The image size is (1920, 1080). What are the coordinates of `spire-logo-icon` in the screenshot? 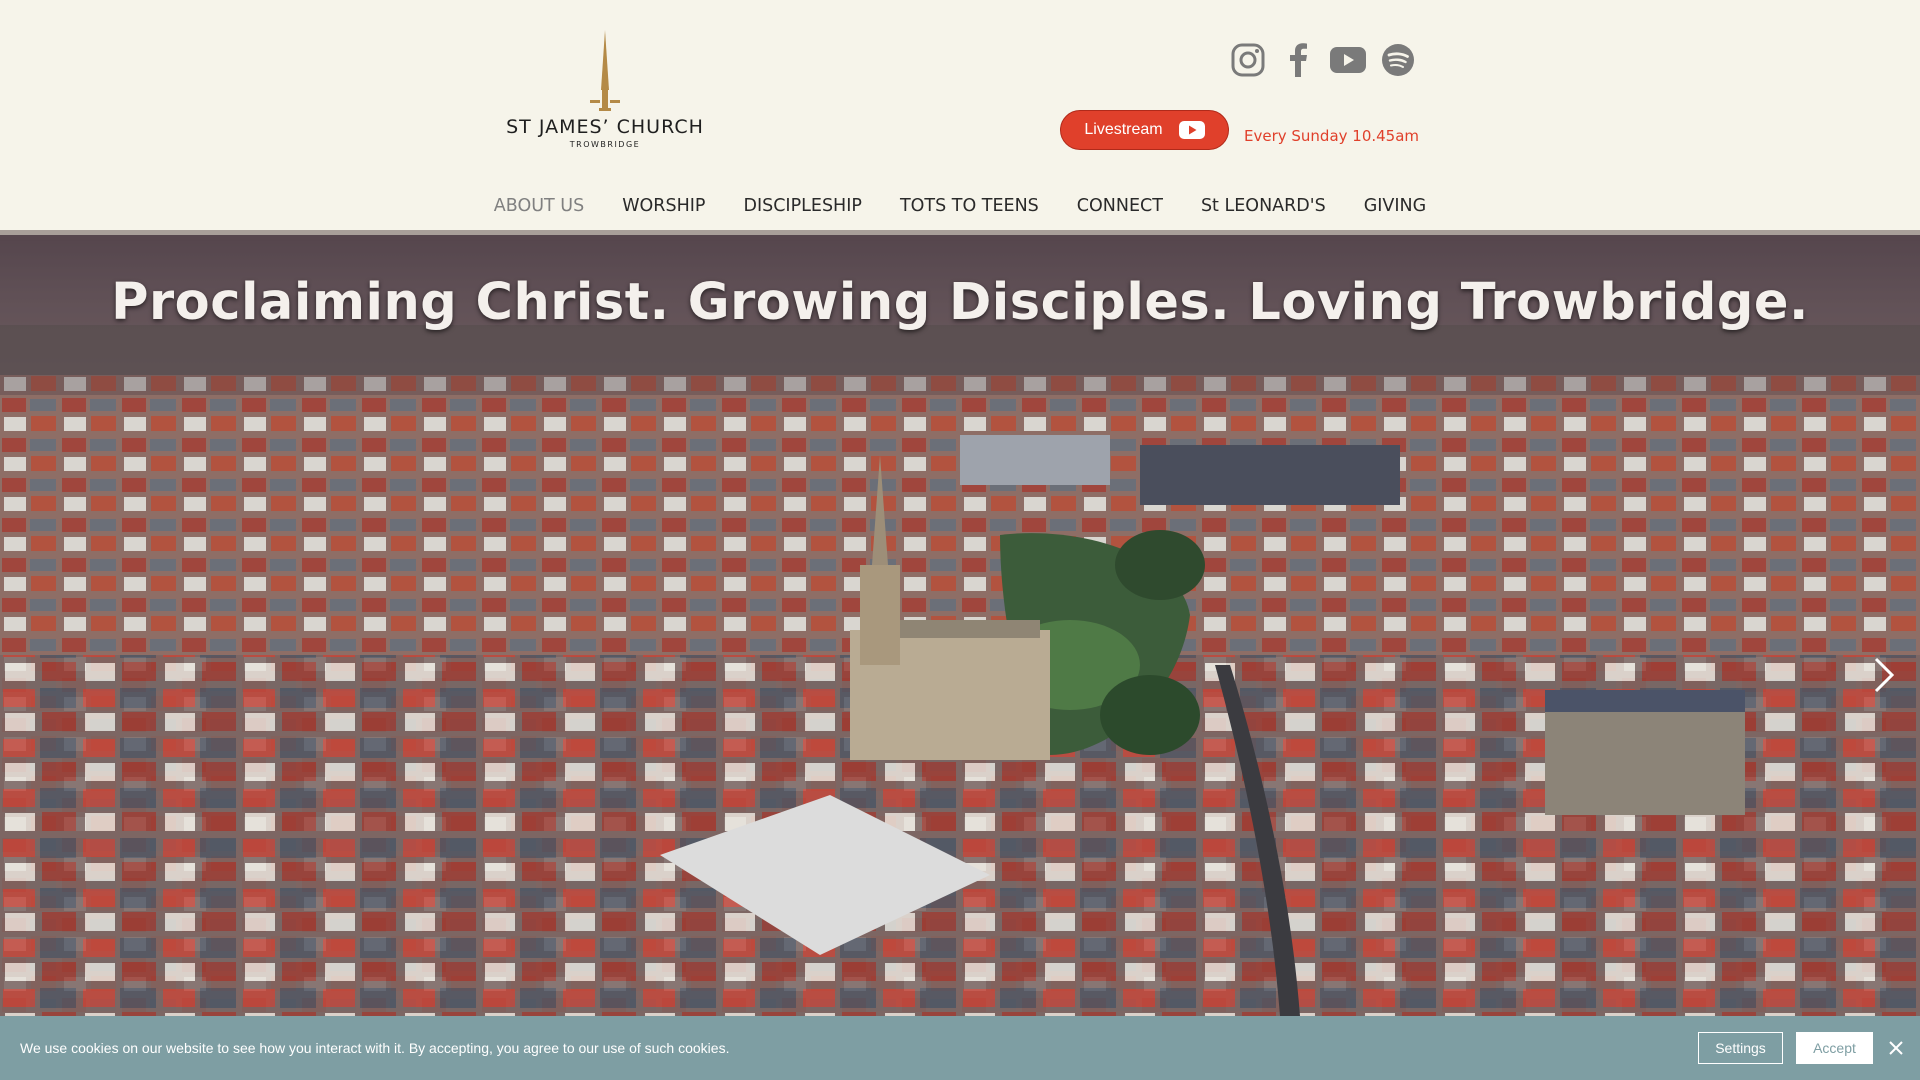 It's located at (605, 70).